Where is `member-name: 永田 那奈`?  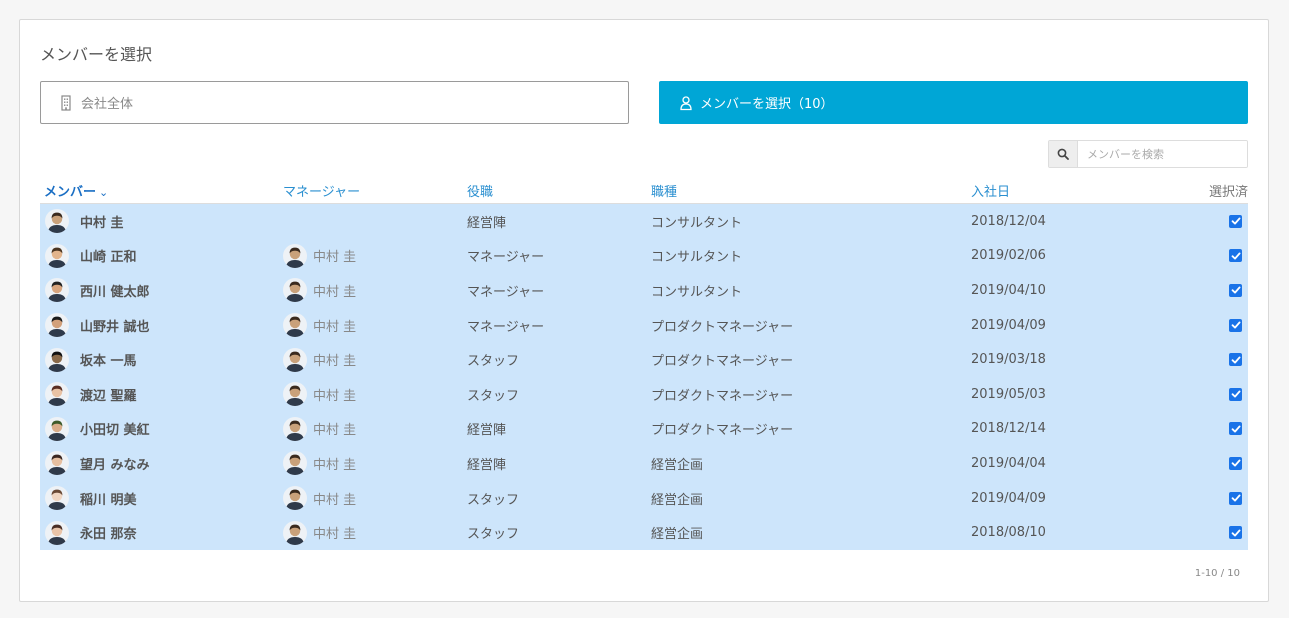
member-name: 永田 那奈 is located at coordinates (108, 535).